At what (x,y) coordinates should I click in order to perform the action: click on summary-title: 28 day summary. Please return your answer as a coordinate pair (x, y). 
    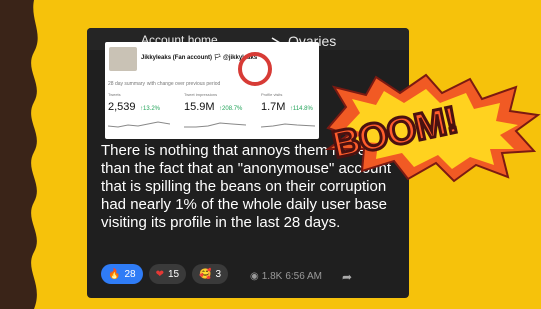
    Looking at the image, I should click on (126, 84).